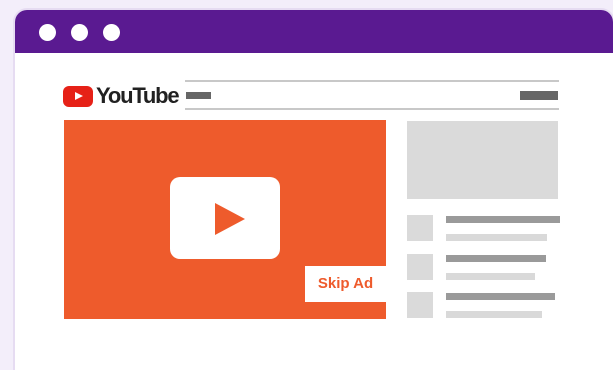 This screenshot has height=370, width=613. Describe the element at coordinates (345, 284) in the screenshot. I see `skip-ad-button: Skip Ad` at that location.